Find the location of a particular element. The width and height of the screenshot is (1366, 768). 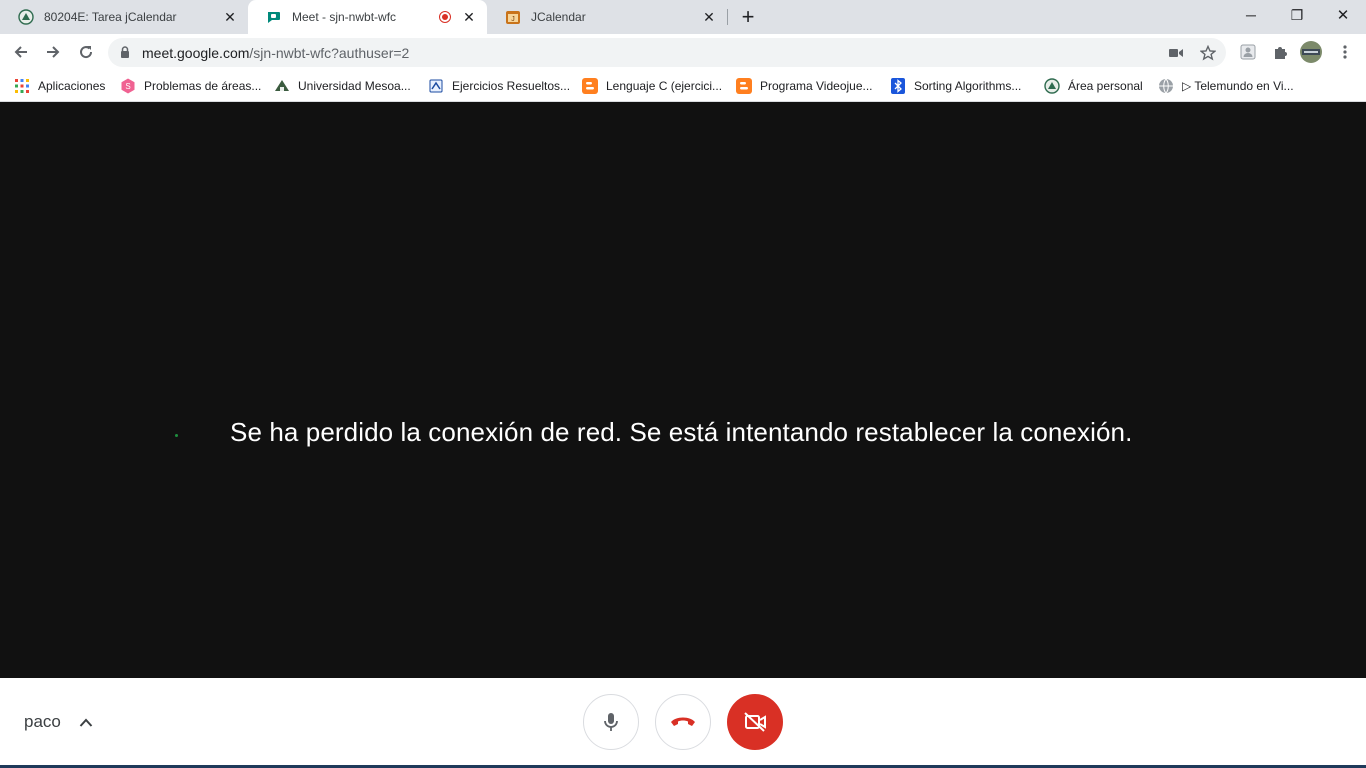

minimize-button: ─ is located at coordinates (1251, 15).